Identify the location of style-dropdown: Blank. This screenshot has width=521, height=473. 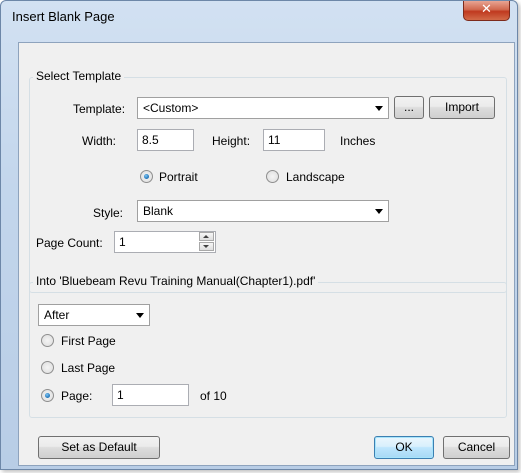
(263, 211).